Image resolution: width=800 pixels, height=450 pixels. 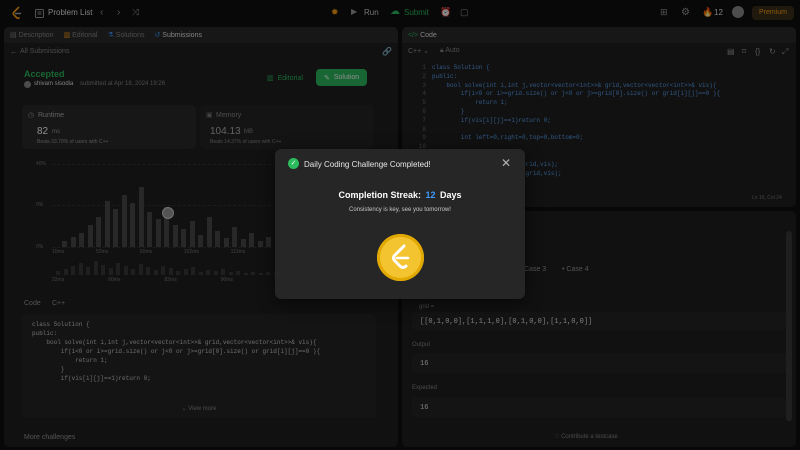 What do you see at coordinates (400, 257) in the screenshot?
I see `daily-coin-badge-icon` at bounding box center [400, 257].